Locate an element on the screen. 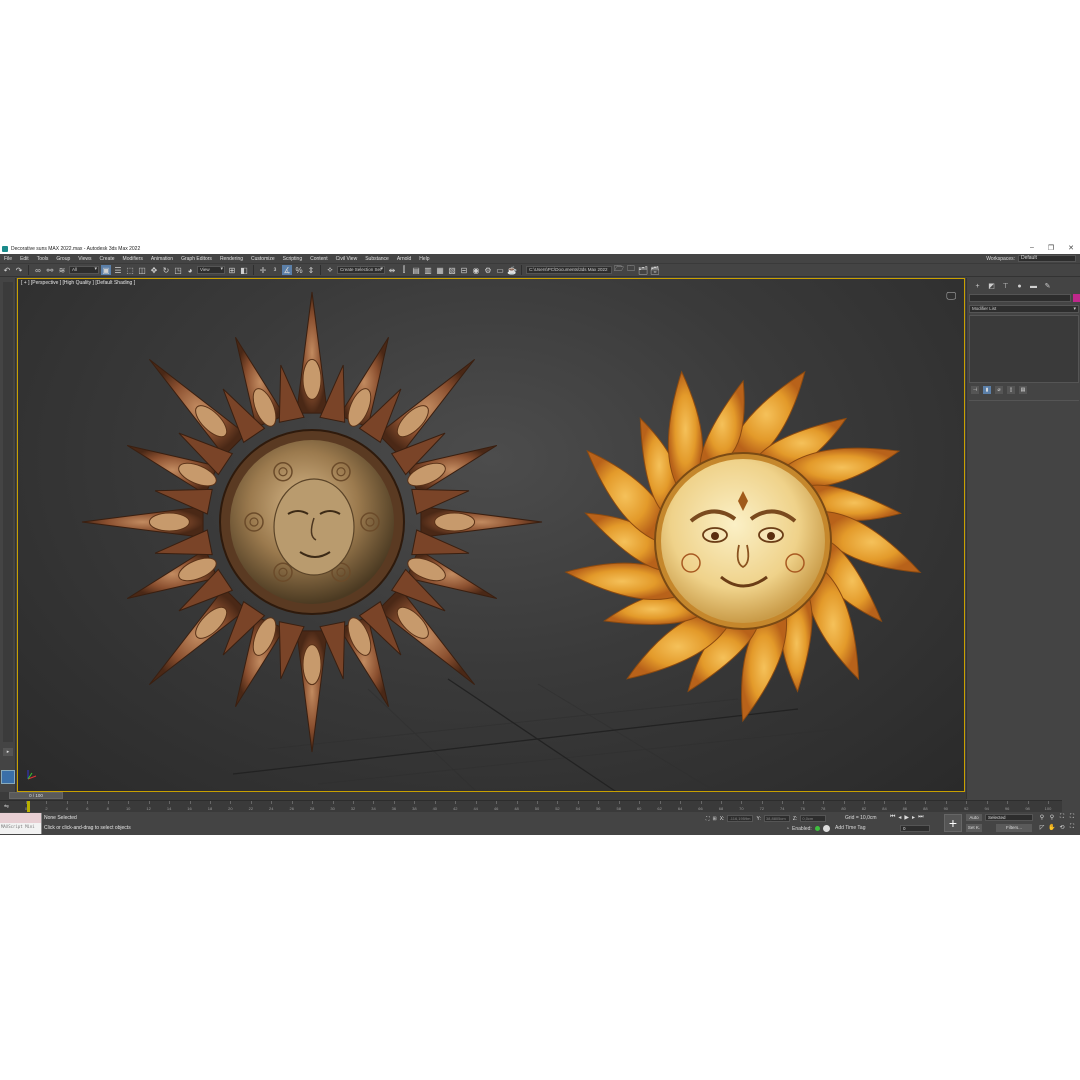 This screenshot has width=1080, height=1080. maximize-viewport-icon: ⛶ is located at coordinates (1072, 828).